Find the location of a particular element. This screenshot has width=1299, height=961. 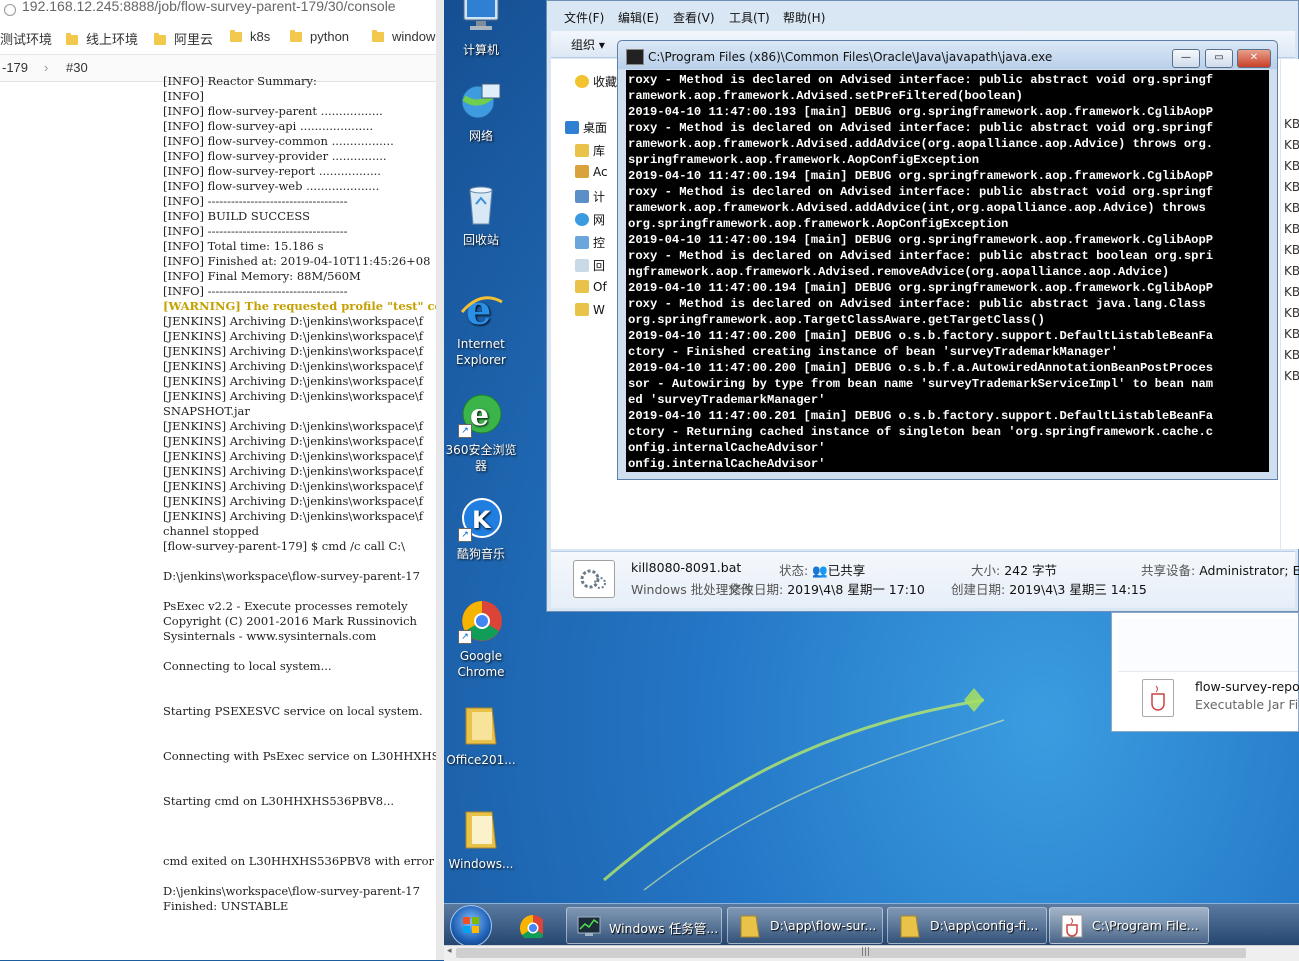

desktop-icon-network: 网络 is located at coordinates (482, 111).